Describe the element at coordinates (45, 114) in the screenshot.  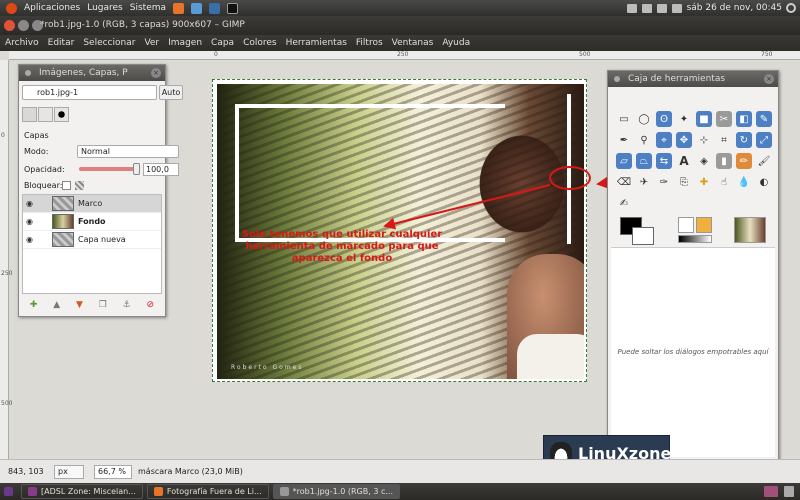
I see `tab-channels-icon` at that location.